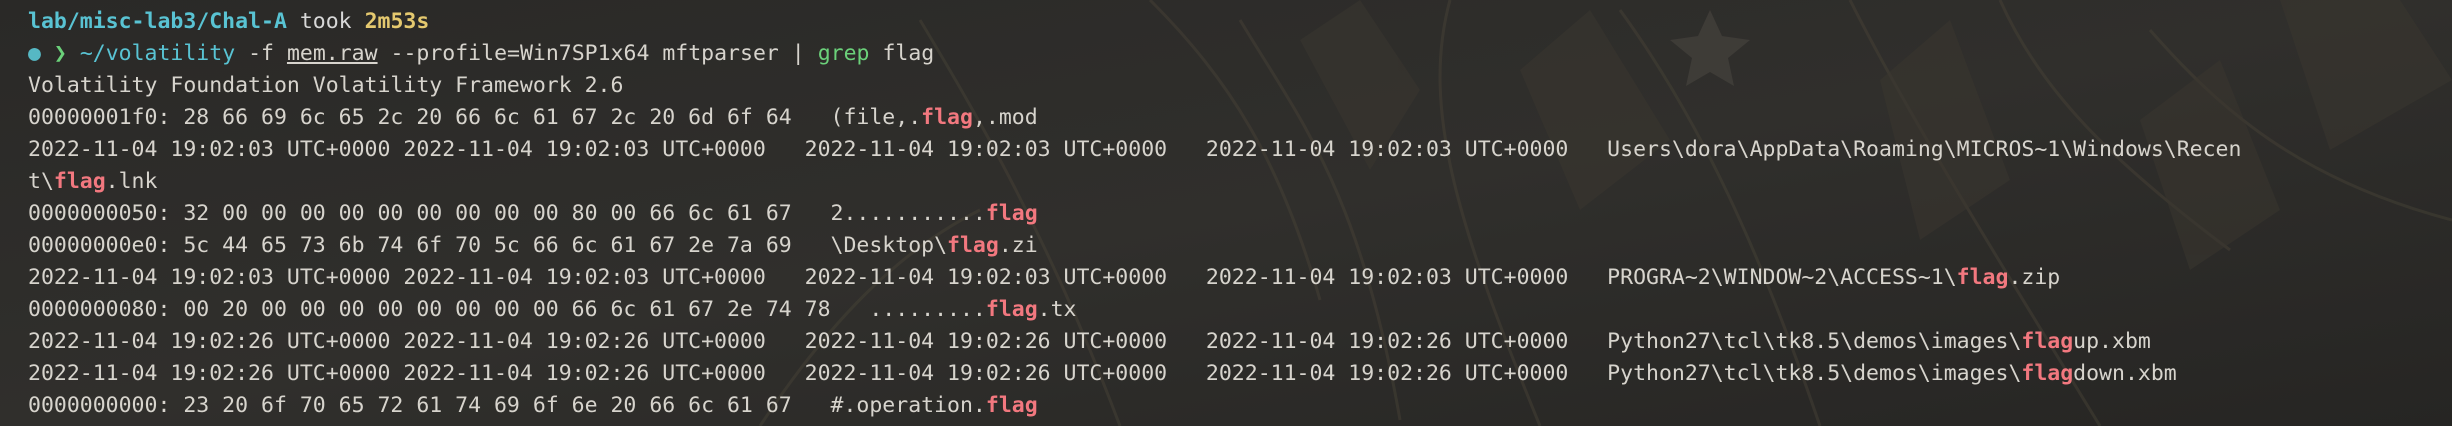 Image resolution: width=2452 pixels, height=426 pixels. I want to click on output-text: up.xbm, so click(2112, 341).